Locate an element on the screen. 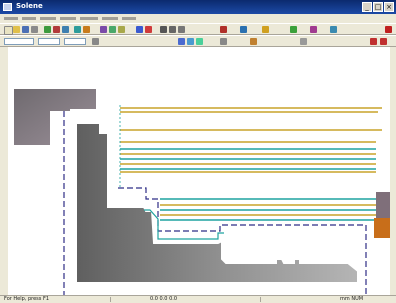  color-combo is located at coordinates (49, 41).